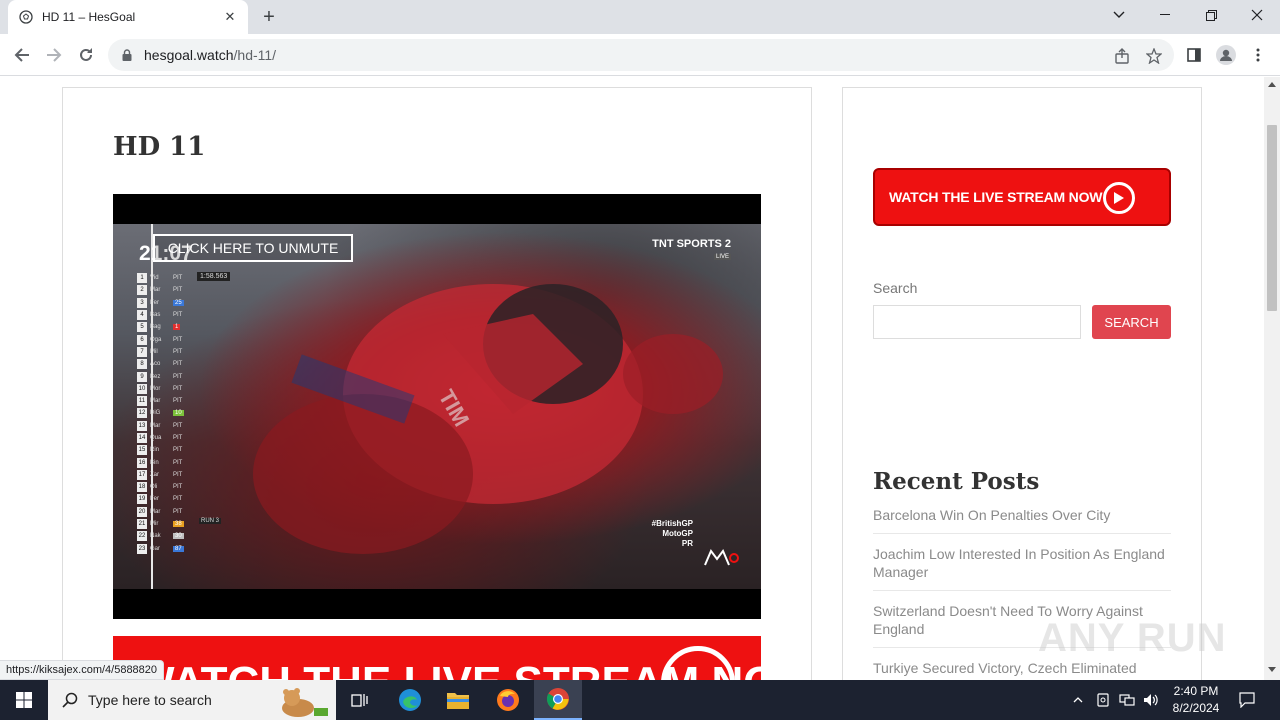 This screenshot has height=721, width=1280. I want to click on leaderboard-rider: DiG, so click(155, 413).